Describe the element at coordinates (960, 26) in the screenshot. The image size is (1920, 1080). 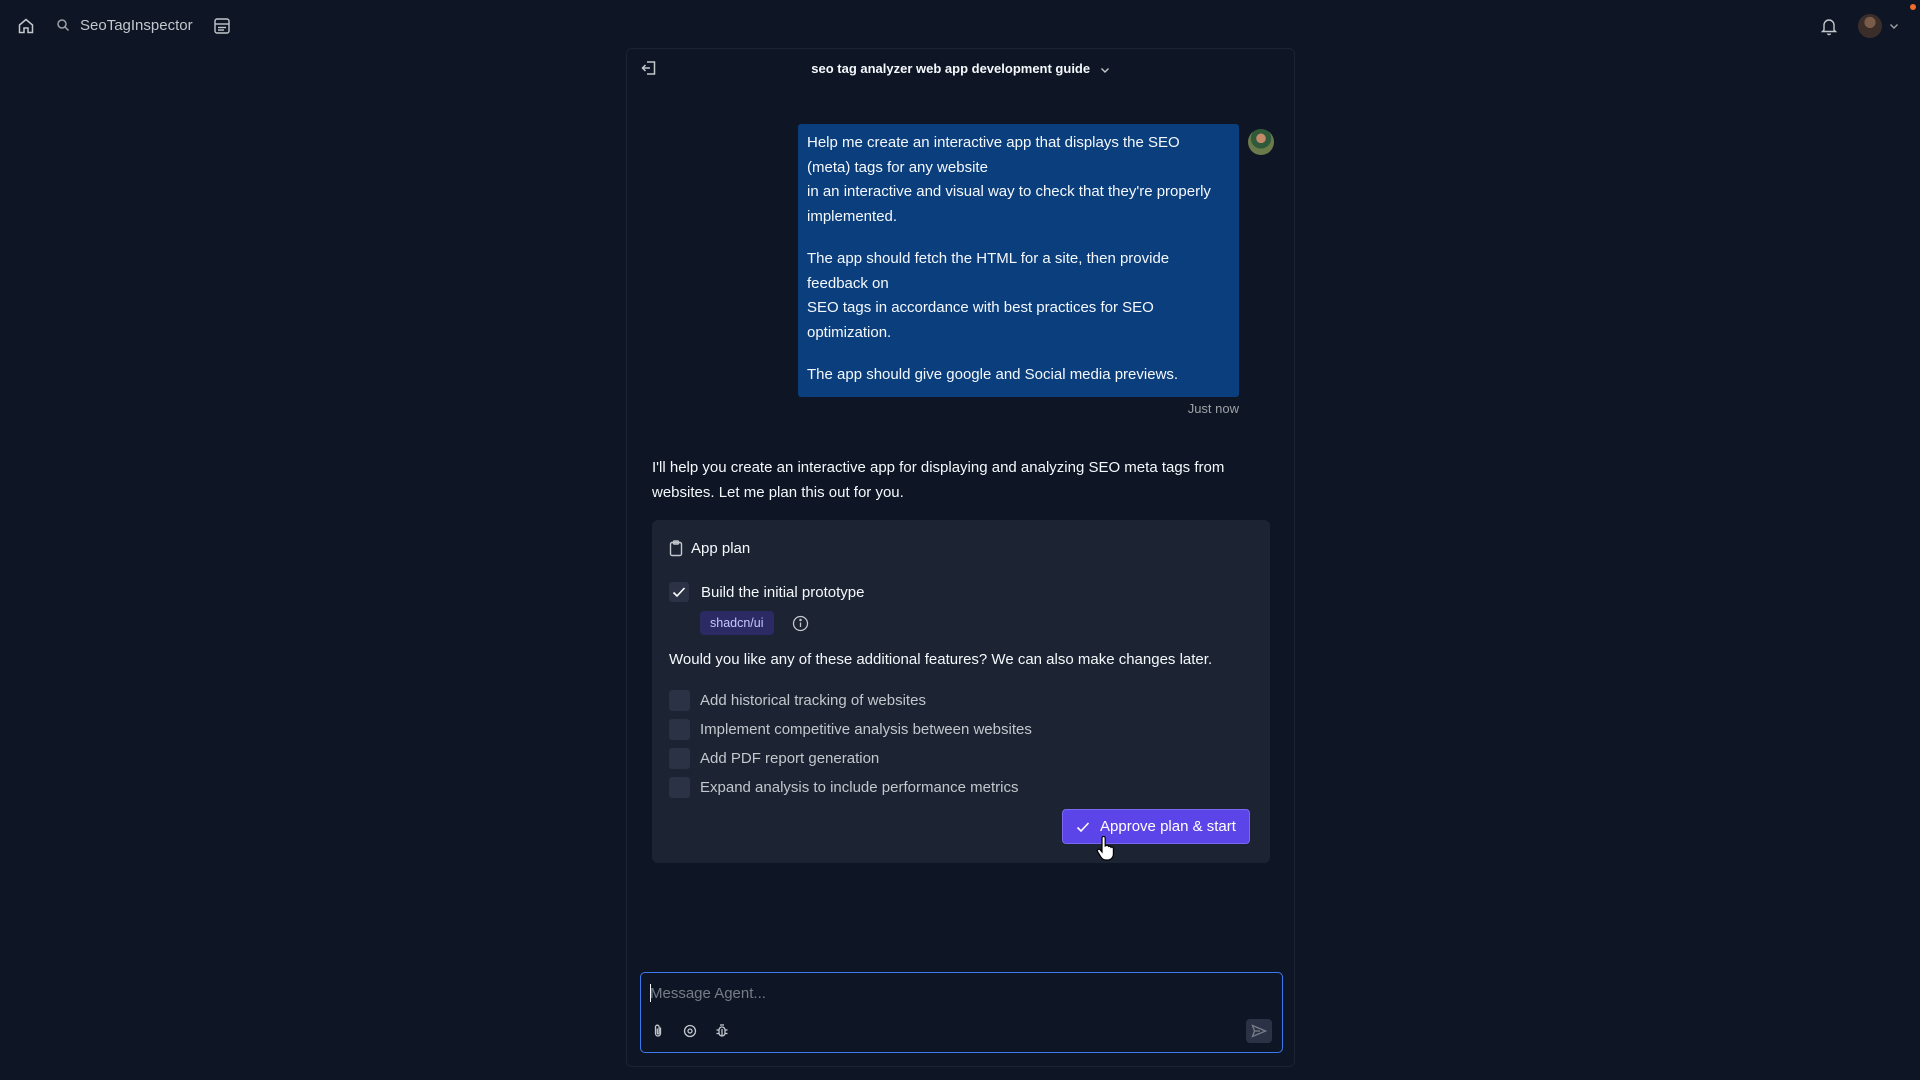
I see `top-bar: SeoTagInspector` at that location.